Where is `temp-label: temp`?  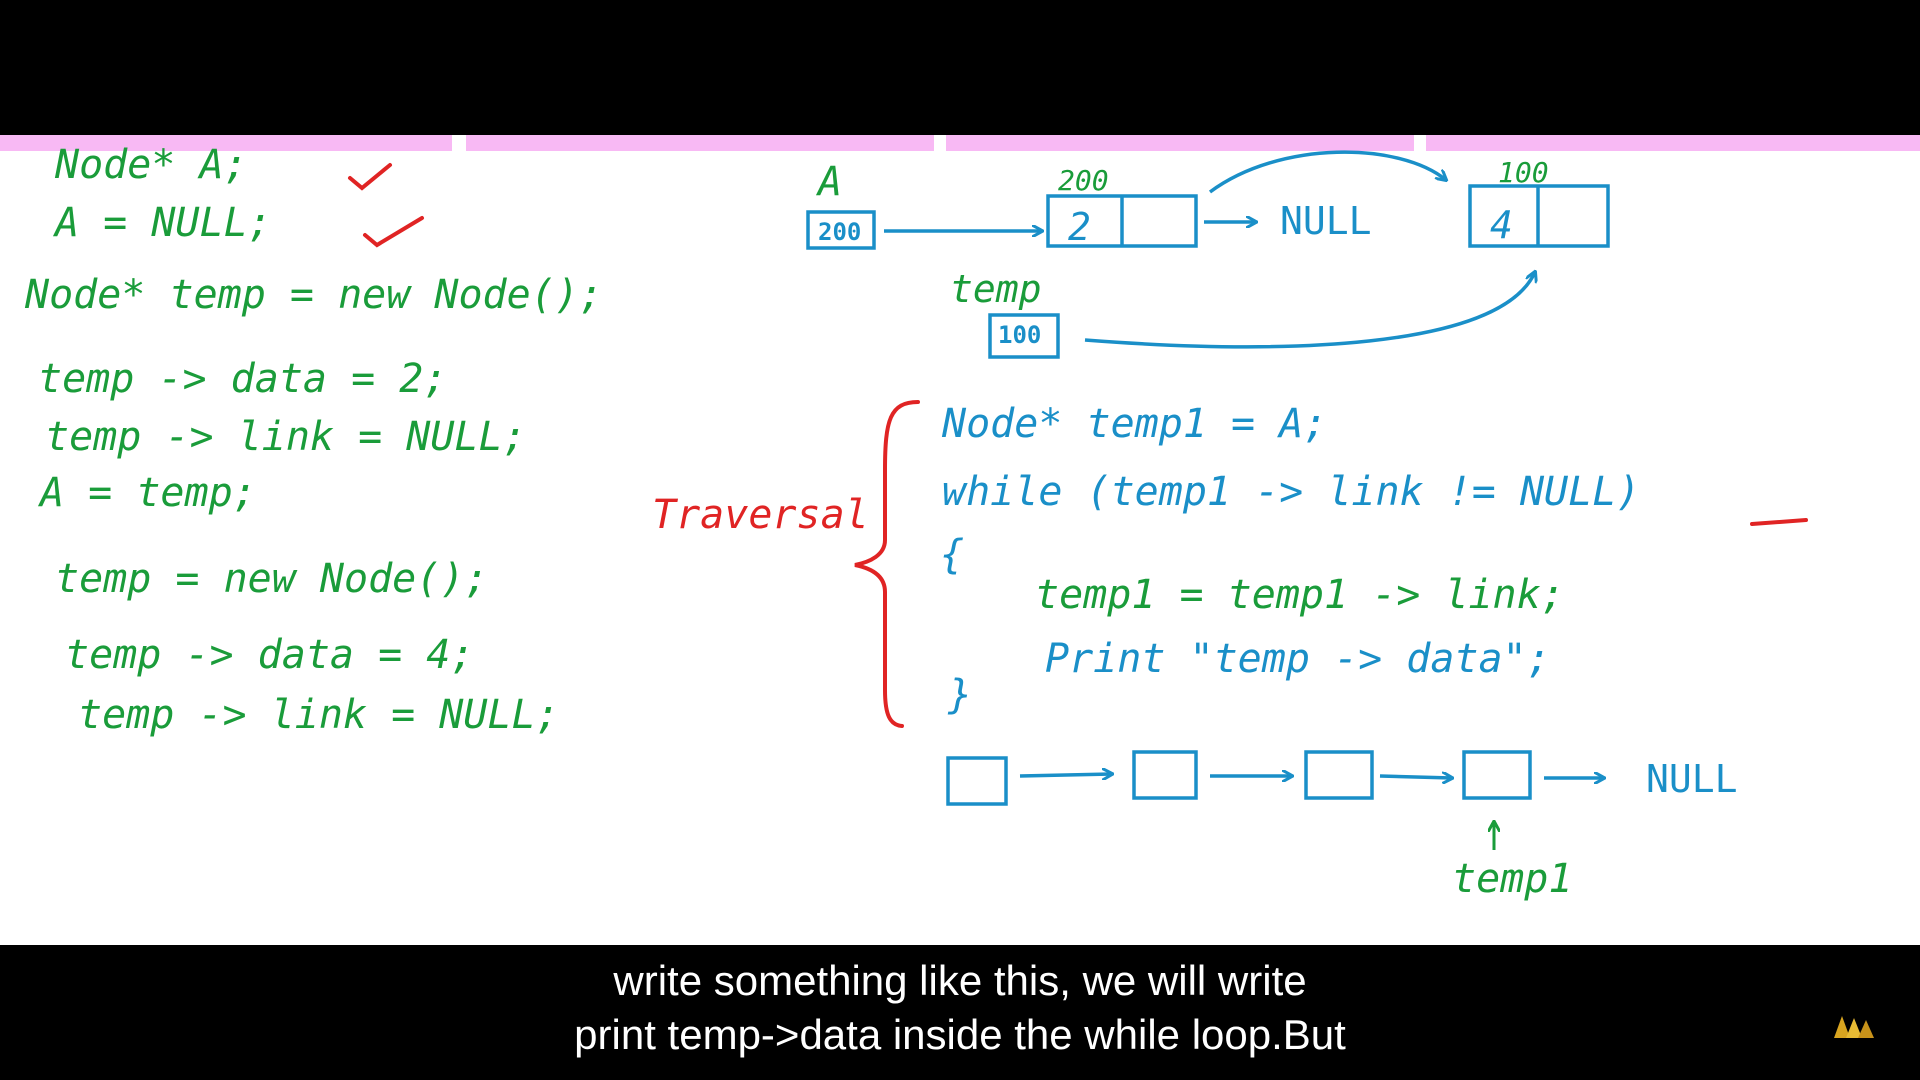
temp-label: temp is located at coordinates (996, 289).